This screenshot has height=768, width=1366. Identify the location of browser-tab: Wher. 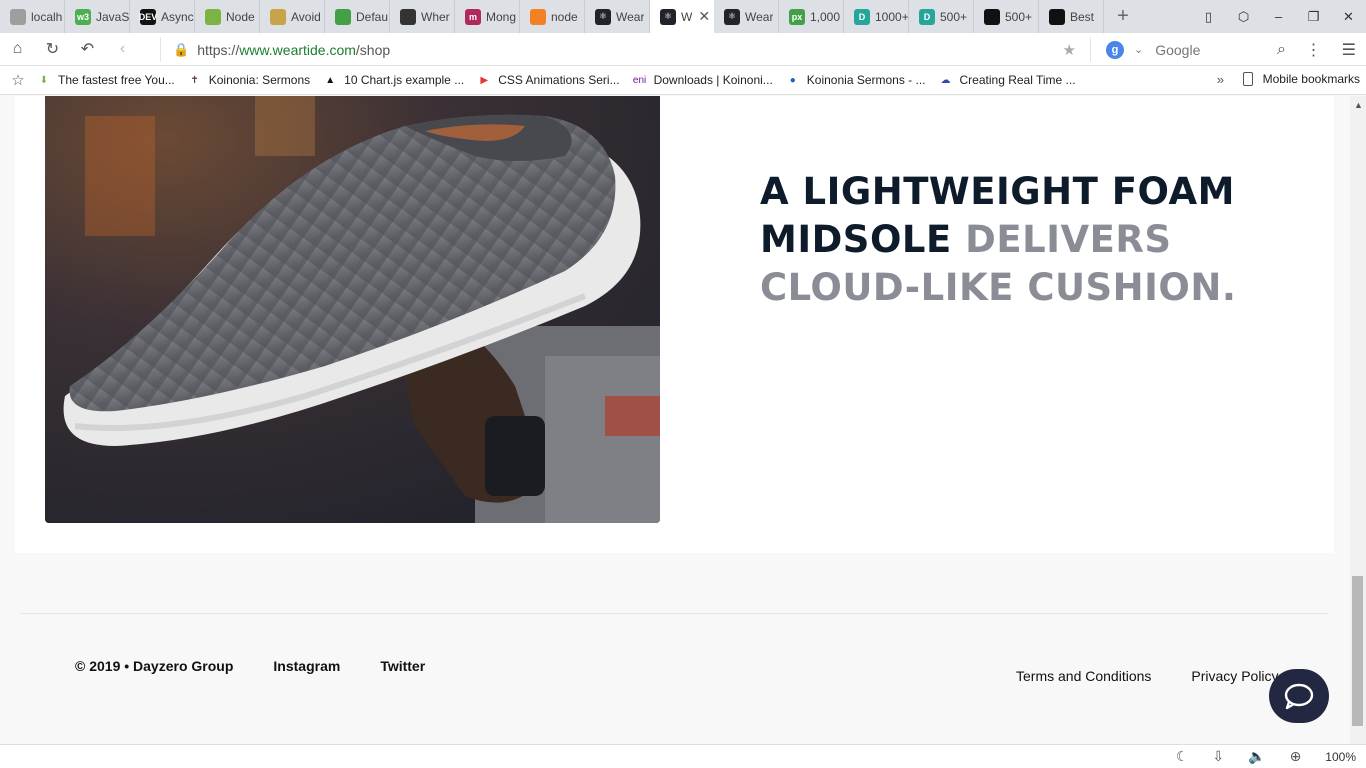
(422, 16).